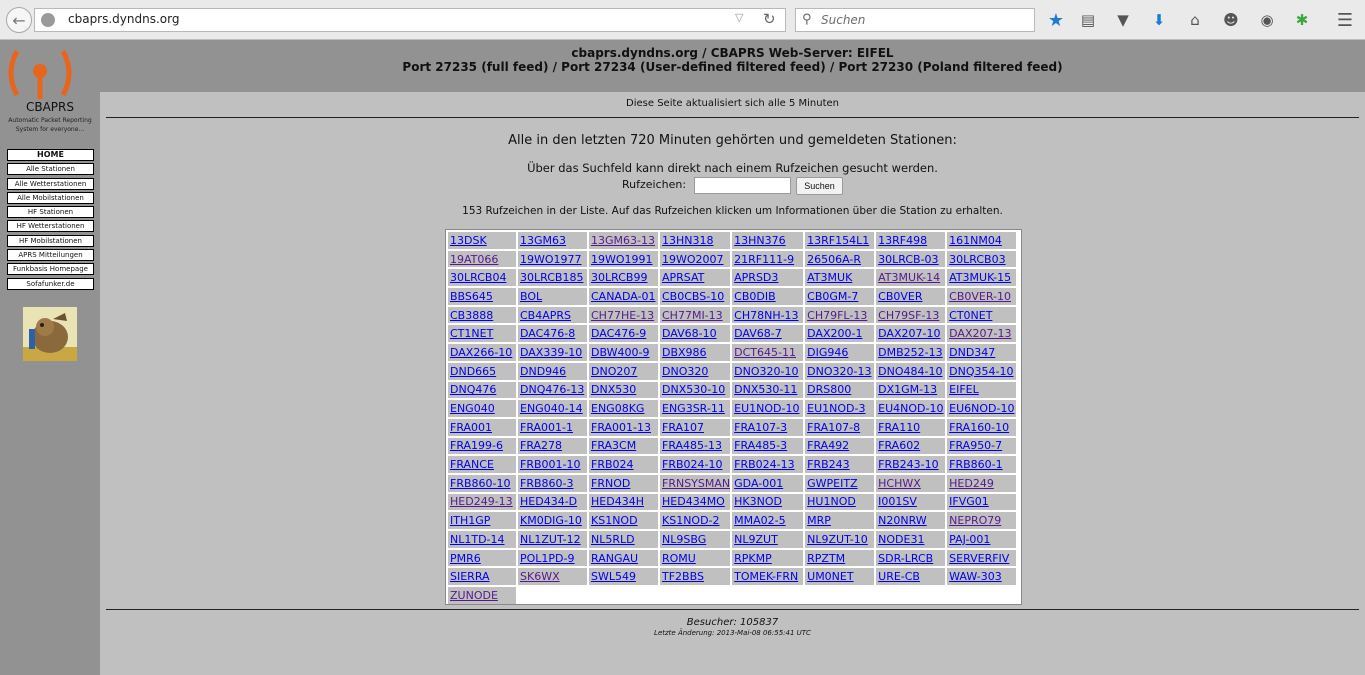  What do you see at coordinates (471, 315) in the screenshot?
I see `station-link: CB3888` at bounding box center [471, 315].